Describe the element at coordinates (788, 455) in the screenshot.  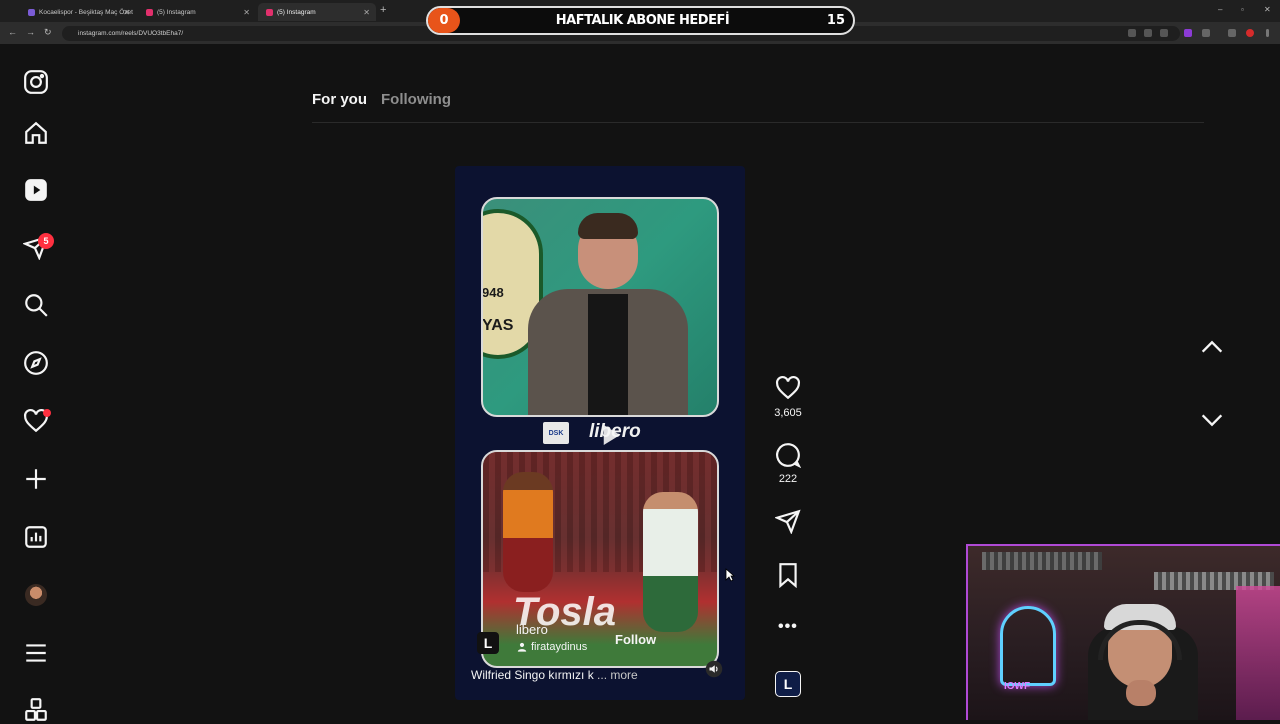
I see `comment-icon` at that location.